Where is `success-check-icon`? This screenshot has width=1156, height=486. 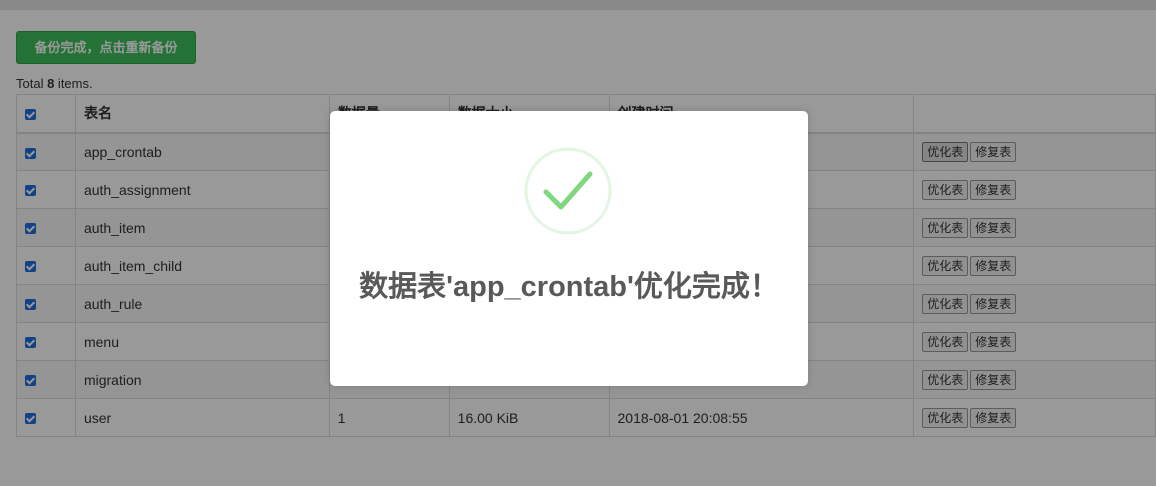
success-check-icon is located at coordinates (568, 191).